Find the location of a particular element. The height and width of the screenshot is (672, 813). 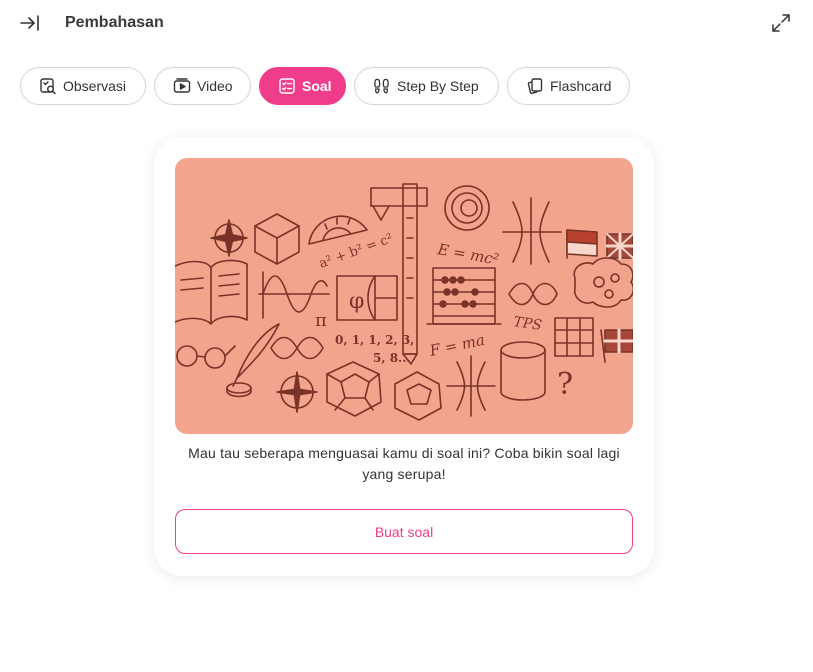

tps-text: TPS is located at coordinates (527, 324).